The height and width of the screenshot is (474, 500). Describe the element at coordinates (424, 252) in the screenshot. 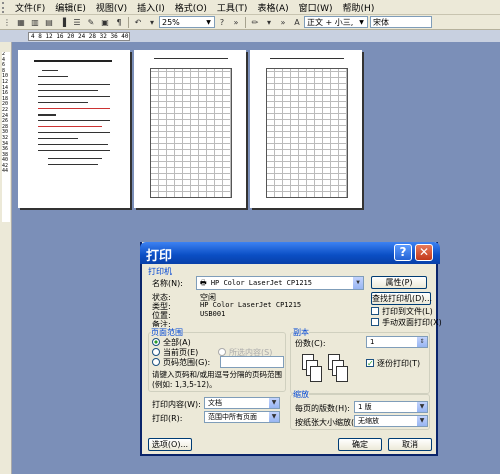

I see `close-button: ✕` at that location.